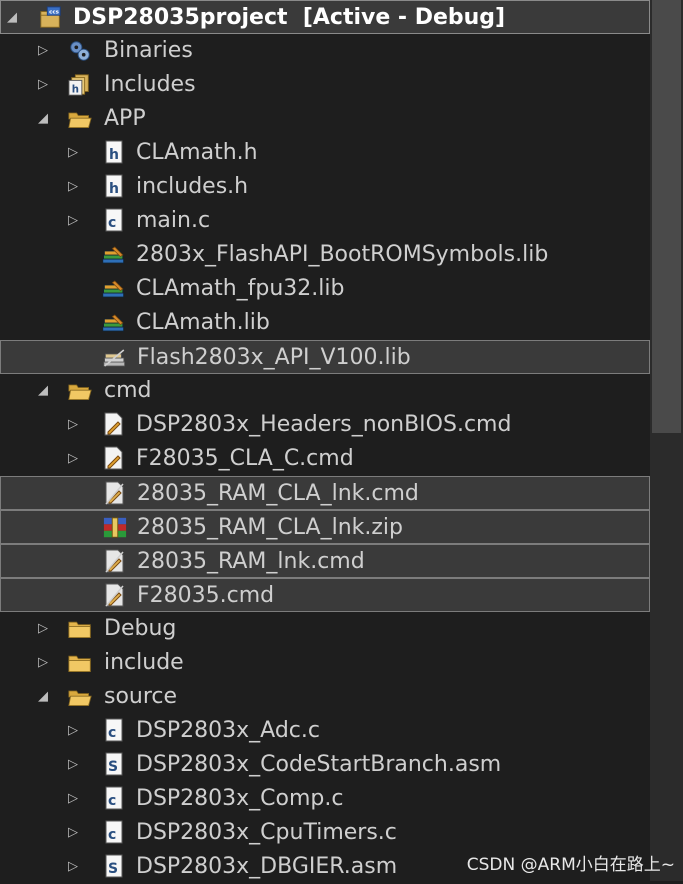 Image resolution: width=683 pixels, height=884 pixels. I want to click on excluded-library-icon, so click(115, 358).